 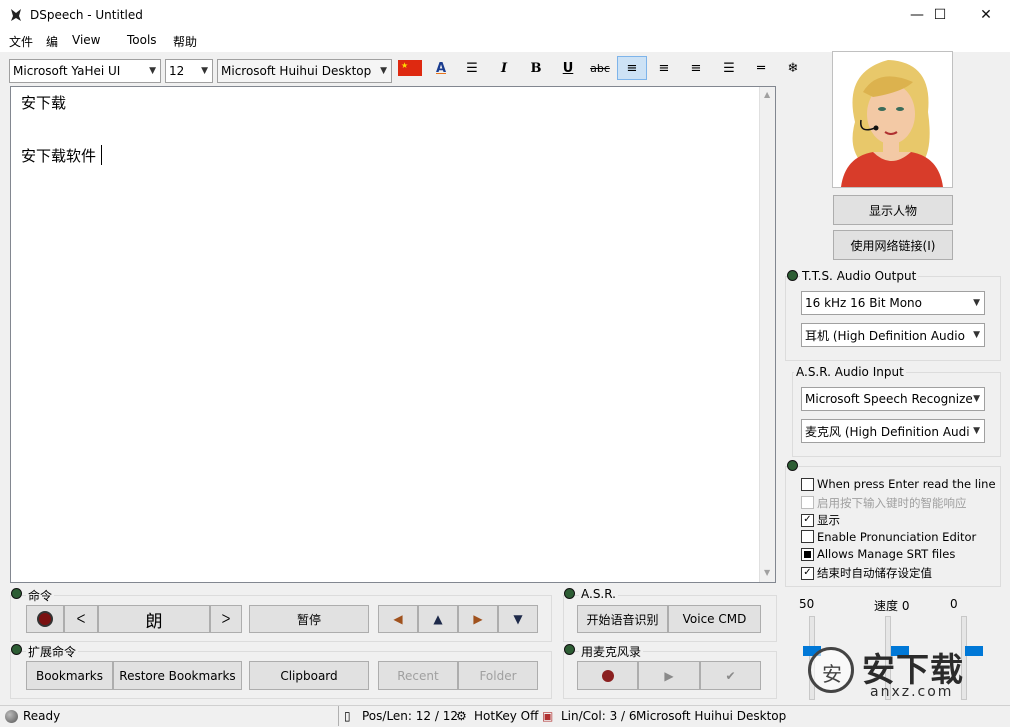 I want to click on asr-device-select: 麦克风 (High Definition Audi ▼, so click(x=893, y=431).